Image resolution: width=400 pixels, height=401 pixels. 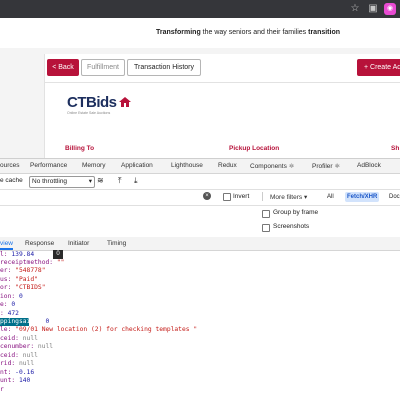 What do you see at coordinates (17, 372) in the screenshot?
I see `payload-line: nt: -0.16` at bounding box center [17, 372].